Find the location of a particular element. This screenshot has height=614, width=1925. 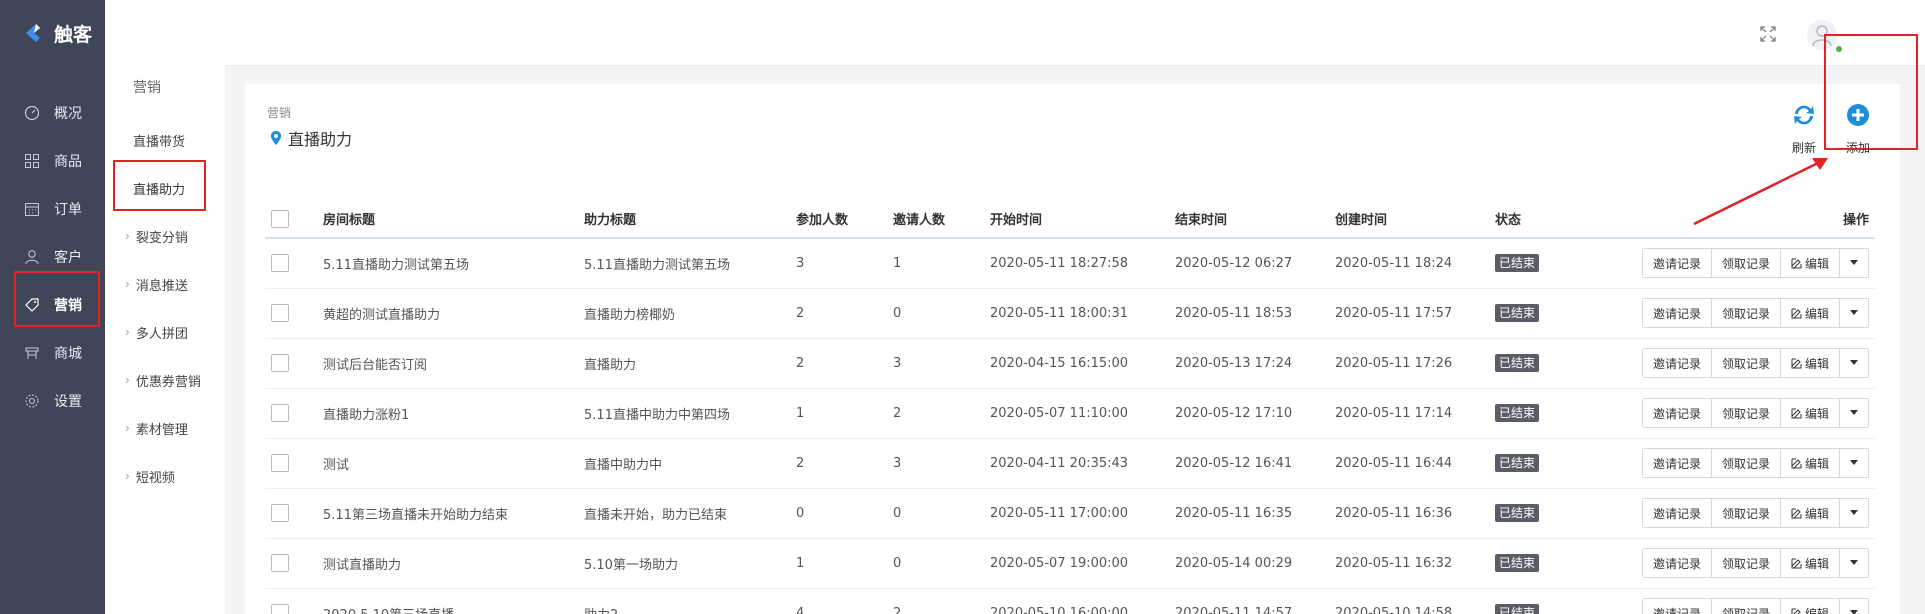

cell-created: 2020-05-11 17:26 is located at coordinates (1409, 363).